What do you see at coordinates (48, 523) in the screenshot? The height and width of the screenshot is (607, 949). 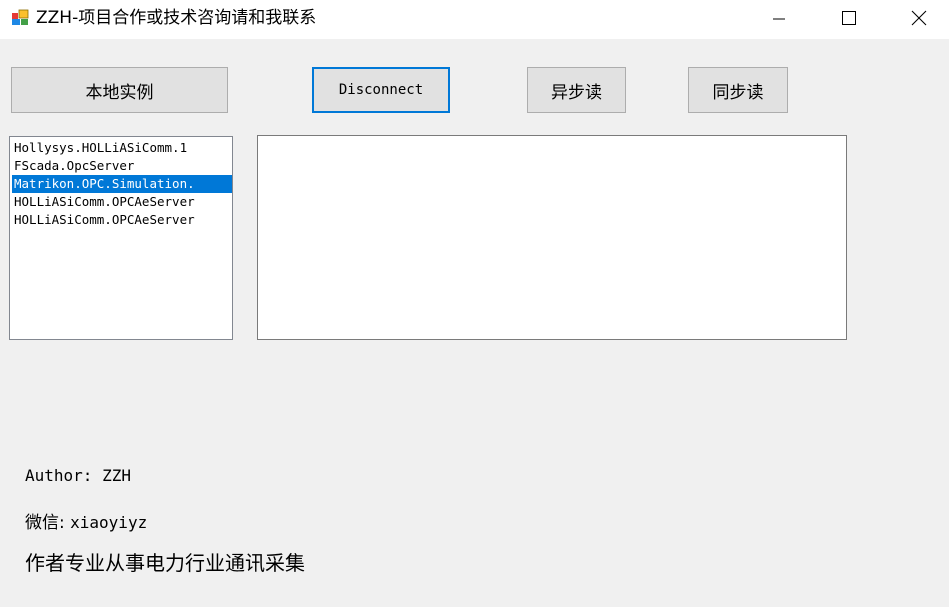 I see `wechat-label-prefix: 微信:` at bounding box center [48, 523].